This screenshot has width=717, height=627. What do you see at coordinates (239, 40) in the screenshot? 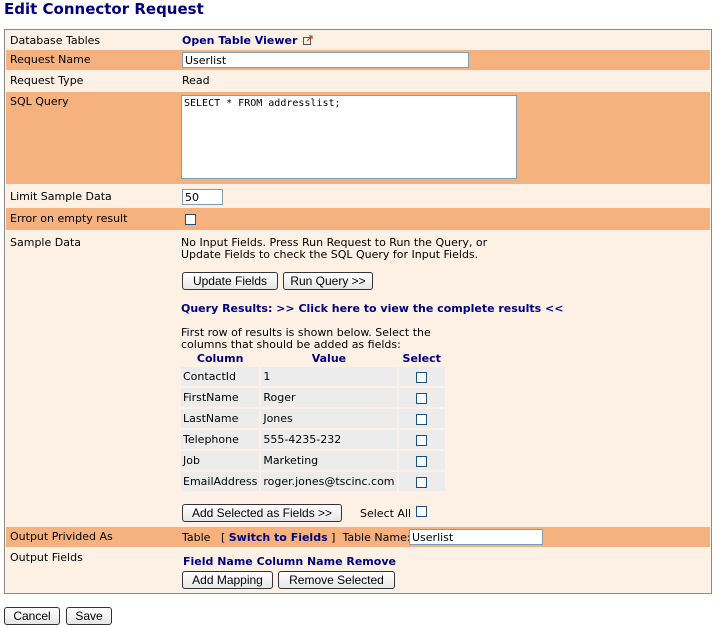
I see `open-table-viewer-link: Open Table Viewer` at bounding box center [239, 40].